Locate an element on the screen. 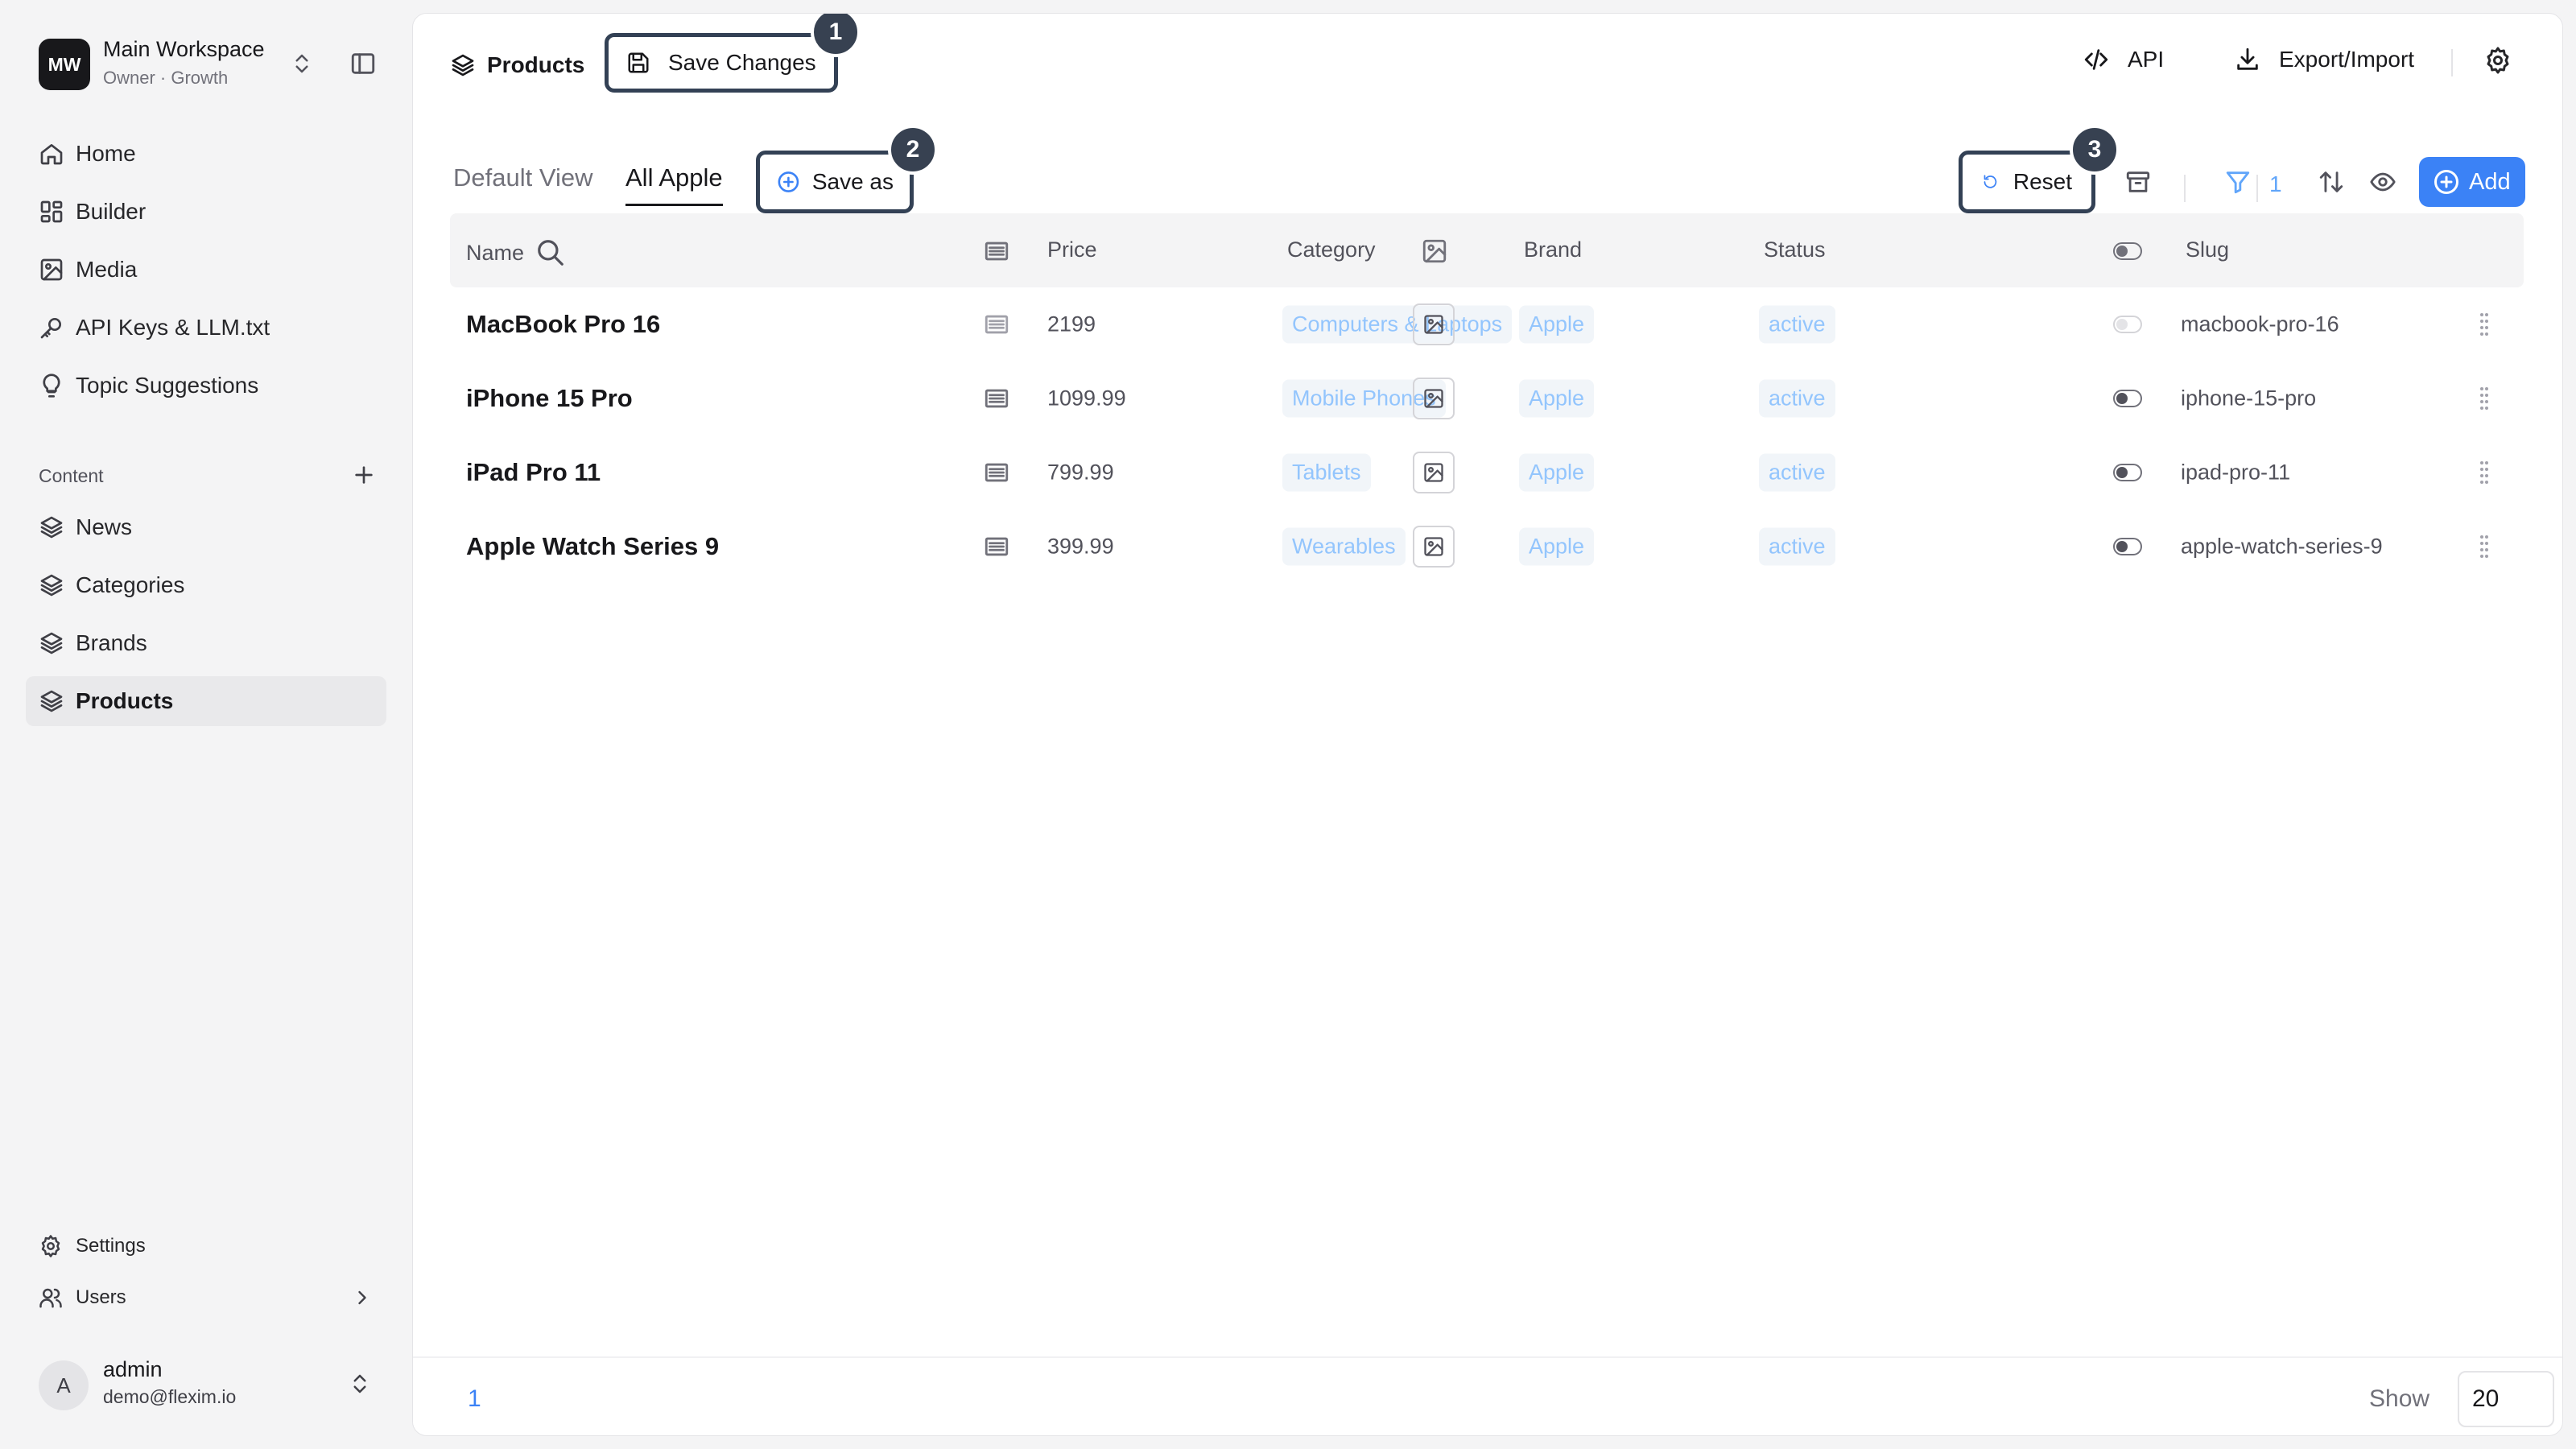 The image size is (2576, 1449). product-name: iPad Pro 11 is located at coordinates (533, 472).